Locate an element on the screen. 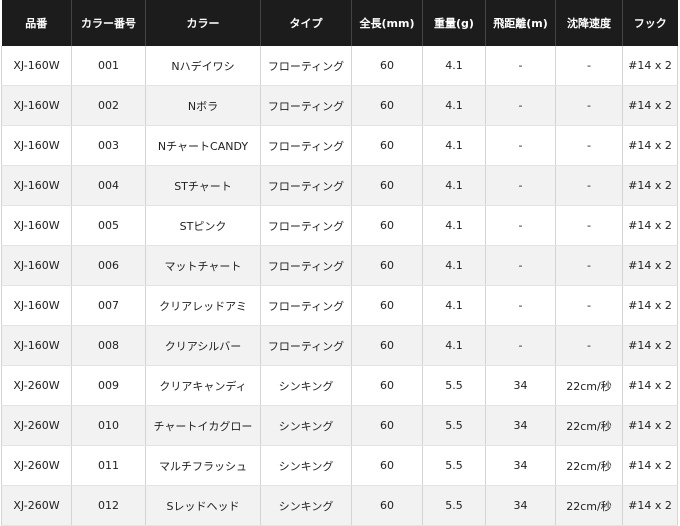  header-color: カラー is located at coordinates (203, 23).